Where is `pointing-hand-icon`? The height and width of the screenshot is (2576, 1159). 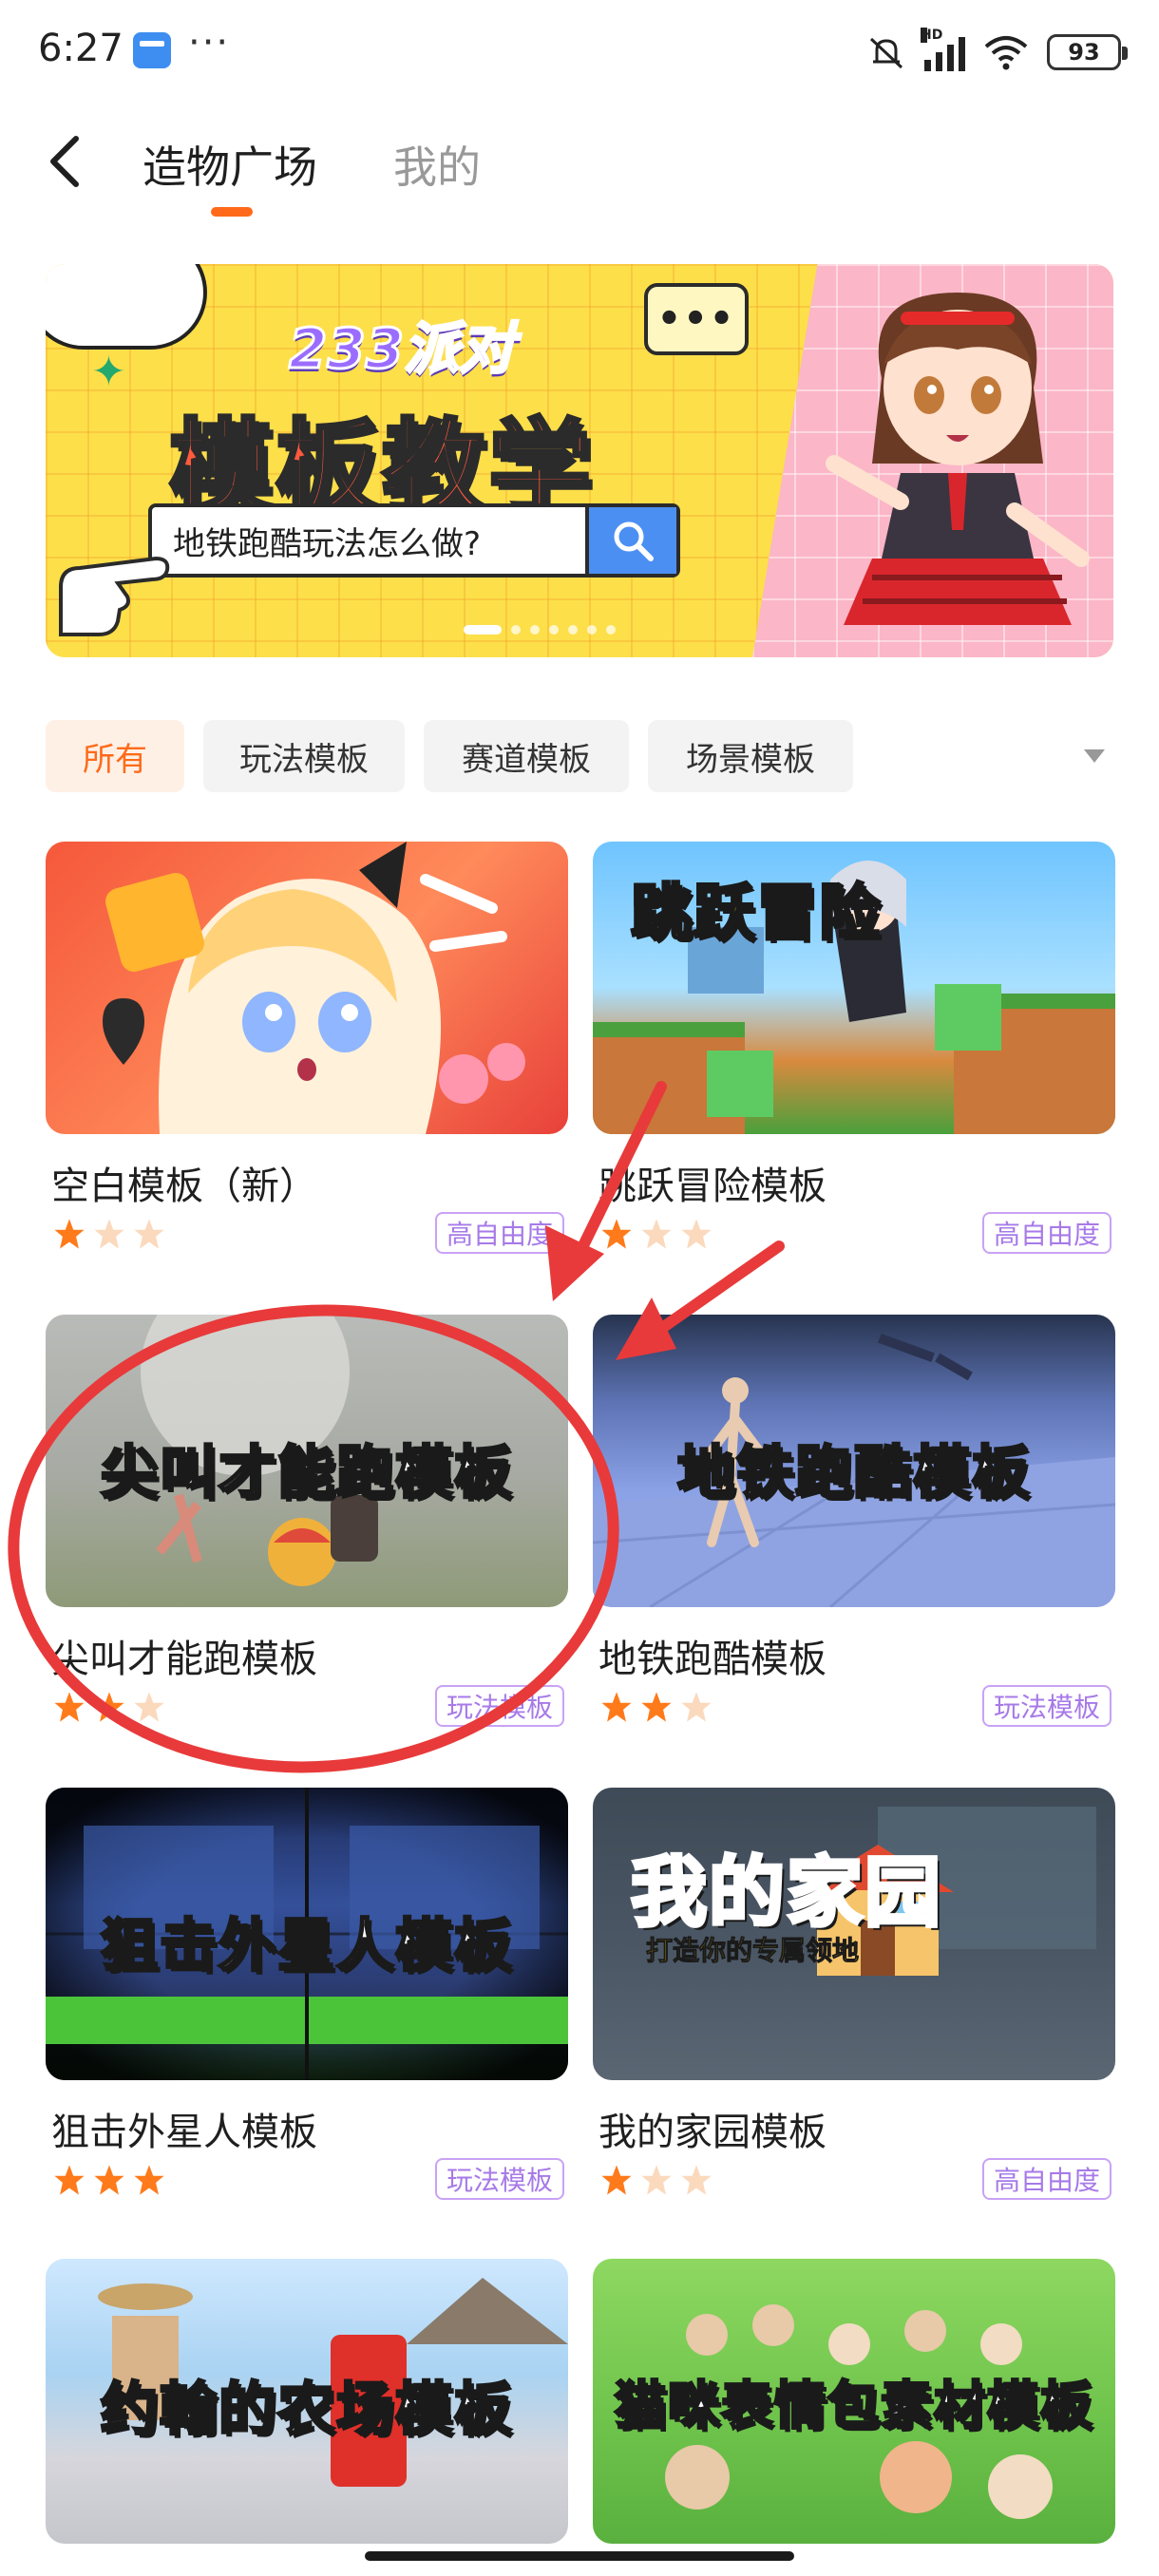
pointing-hand-icon is located at coordinates (114, 596).